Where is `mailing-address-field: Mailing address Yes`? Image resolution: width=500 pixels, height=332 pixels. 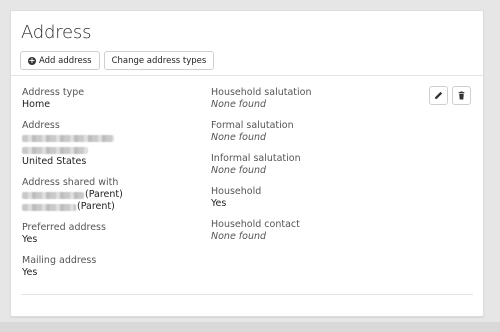 mailing-address-field: Mailing address Yes is located at coordinates (112, 267).